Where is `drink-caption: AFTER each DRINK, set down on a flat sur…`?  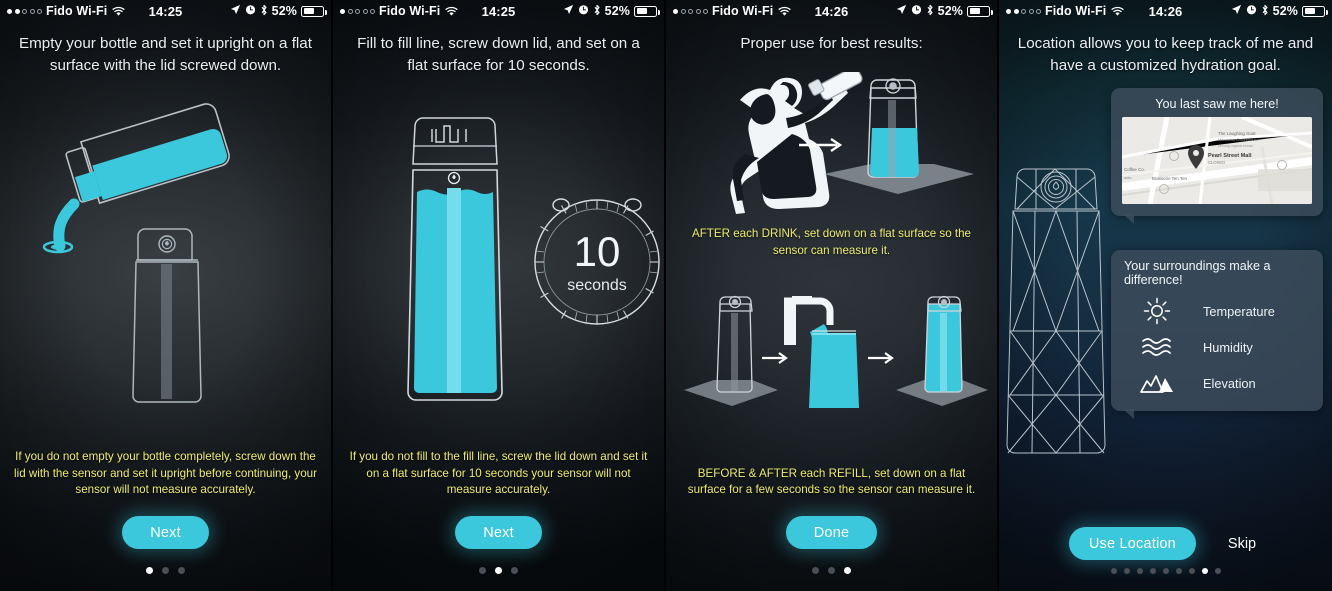
drink-caption: AFTER each DRINK, set down on a flat sur… is located at coordinates (831, 242).